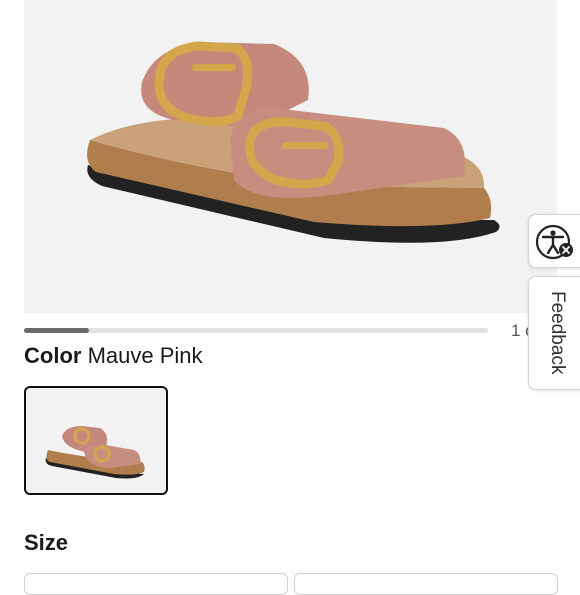  I want to click on color-value: Mauve Pink, so click(145, 355).